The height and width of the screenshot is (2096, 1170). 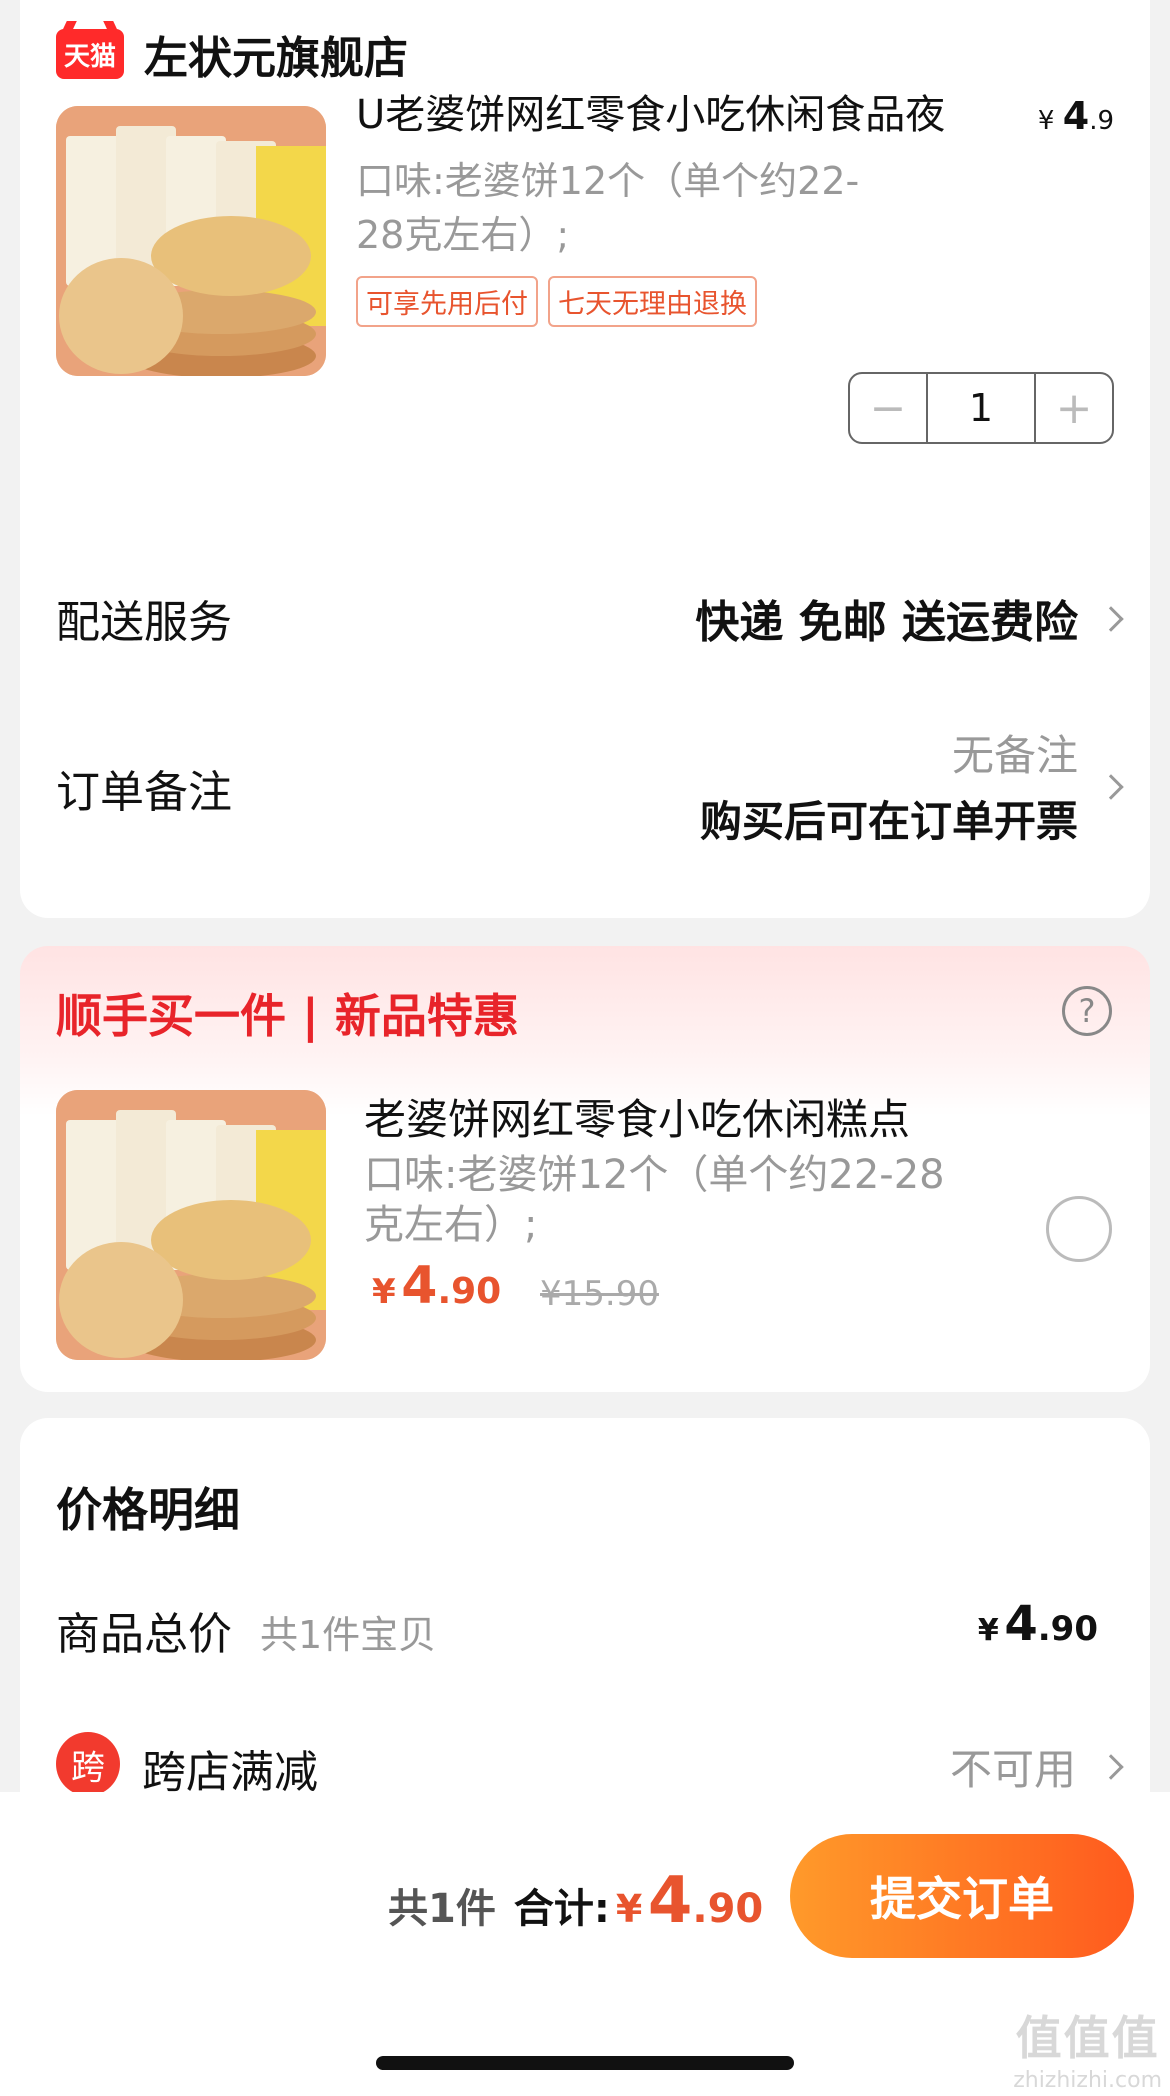 I want to click on addon-price: ¥ 4.90, so click(x=437, y=1286).